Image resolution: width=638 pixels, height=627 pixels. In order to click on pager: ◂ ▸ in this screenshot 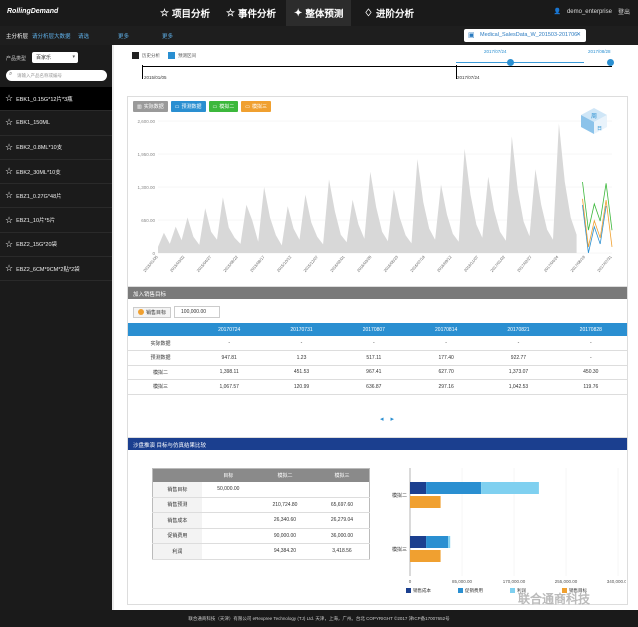, I will do `click(387, 419)`.